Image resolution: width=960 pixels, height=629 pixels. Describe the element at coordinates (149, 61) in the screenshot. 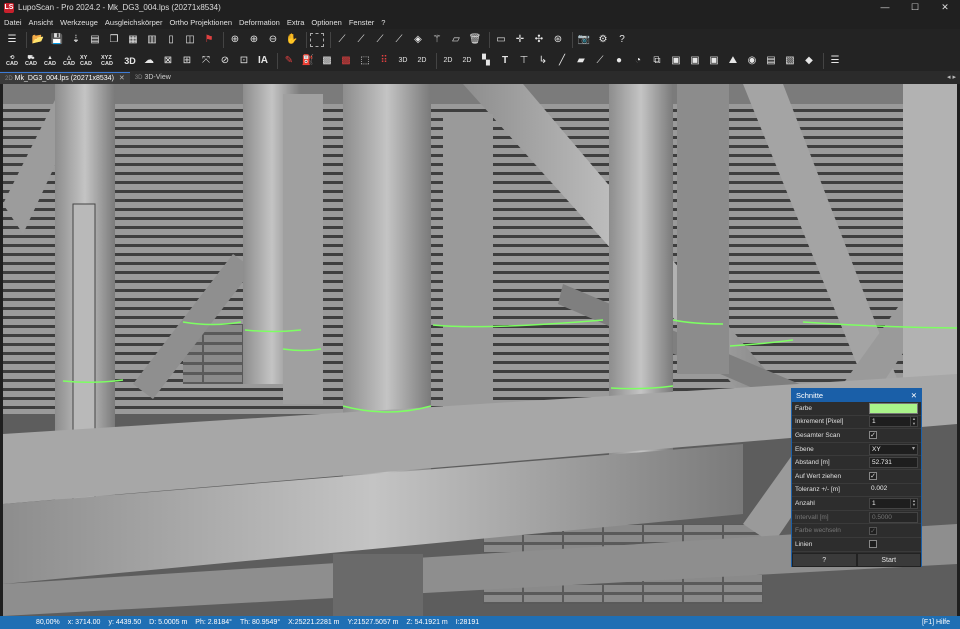

I see `cloud-icon: ☁` at that location.